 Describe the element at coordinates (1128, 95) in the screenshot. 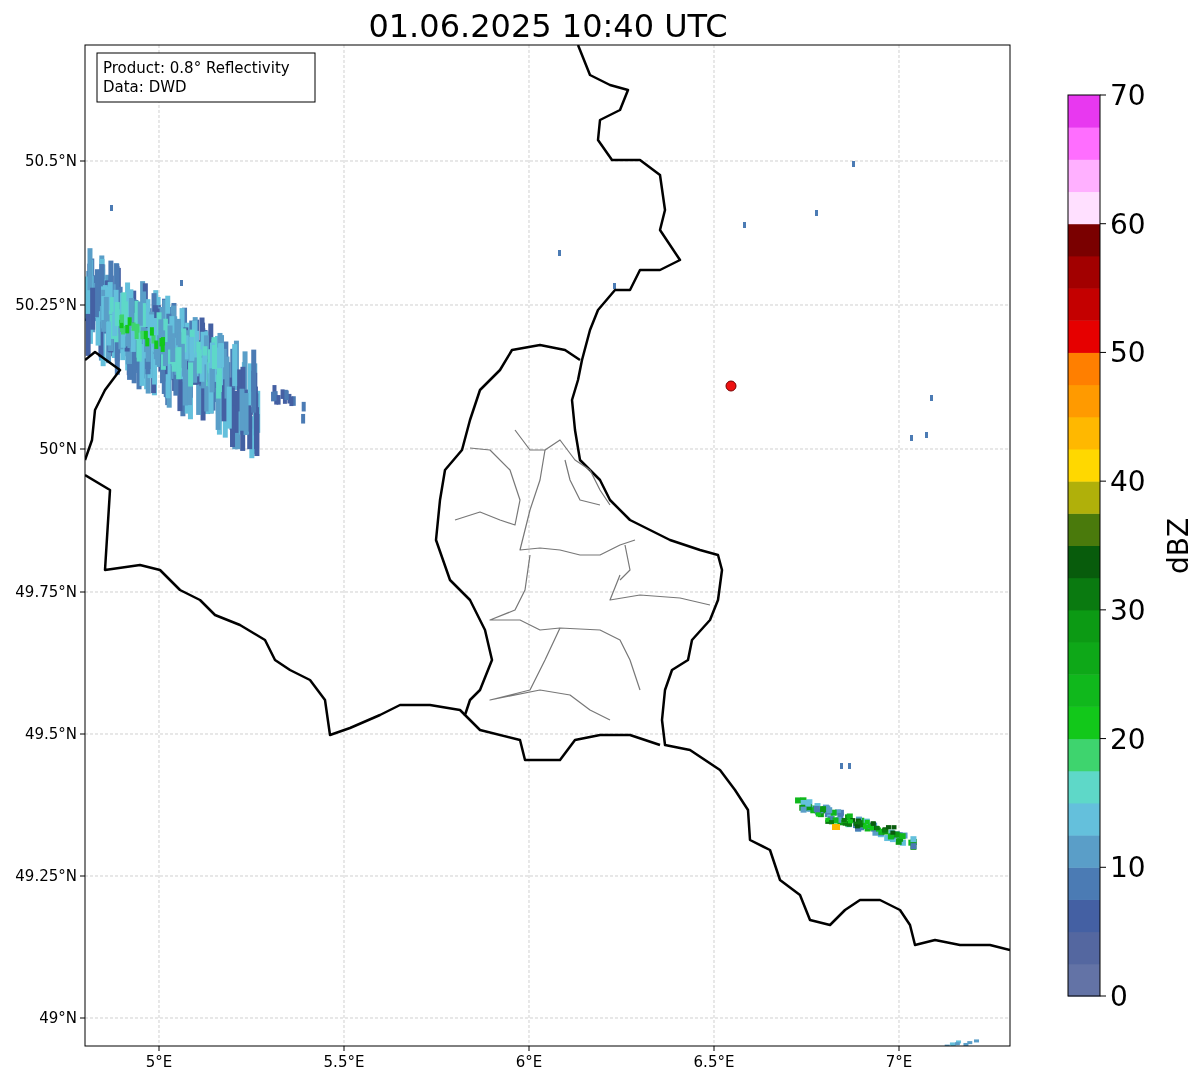

I see `colorbar-tick-label: 70` at that location.